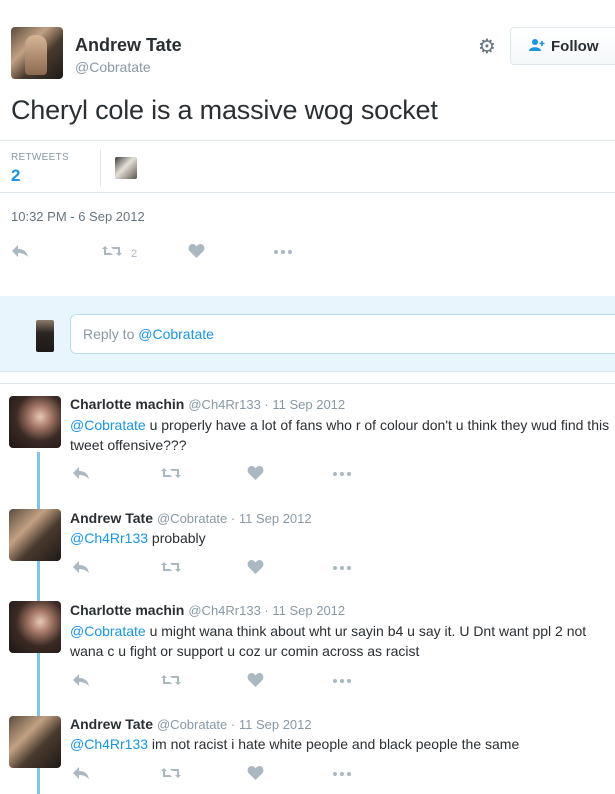 This screenshot has width=615, height=794. Describe the element at coordinates (176, 334) in the screenshot. I see `reply-handle: @Cobratate` at that location.